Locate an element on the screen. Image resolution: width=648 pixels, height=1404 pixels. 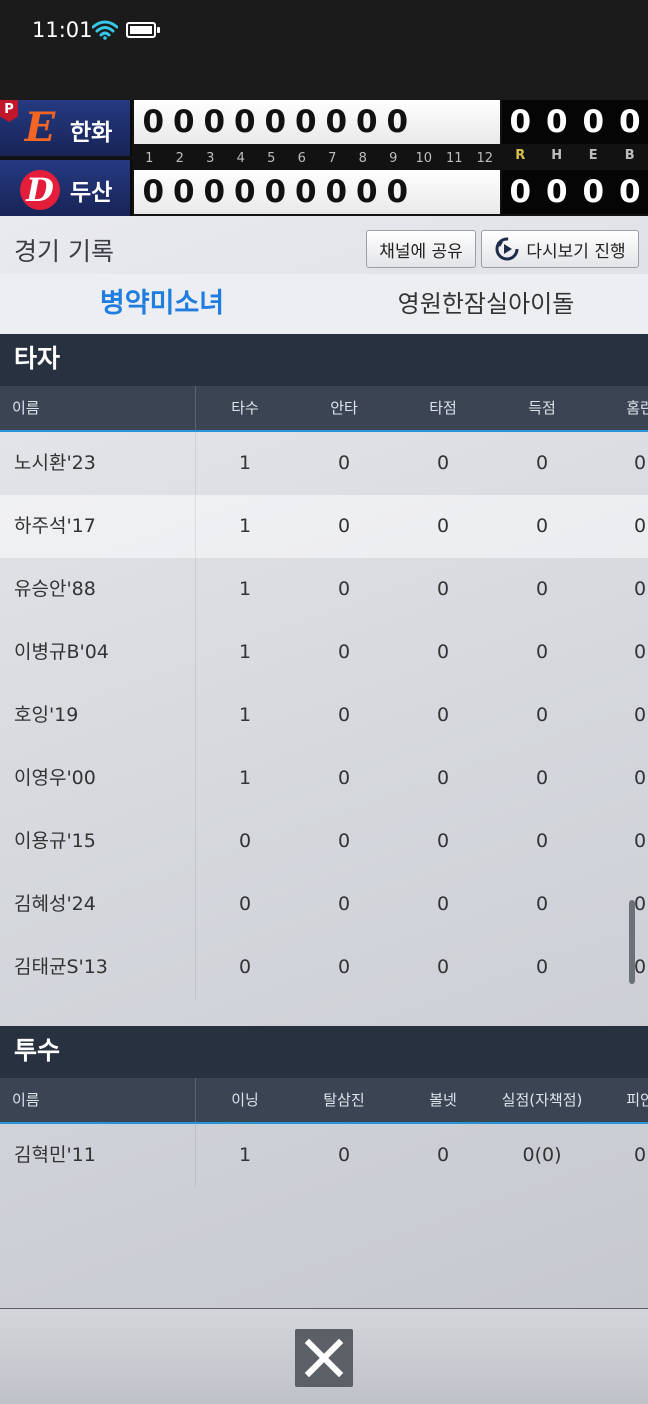
inning-label: 5 is located at coordinates (271, 158).